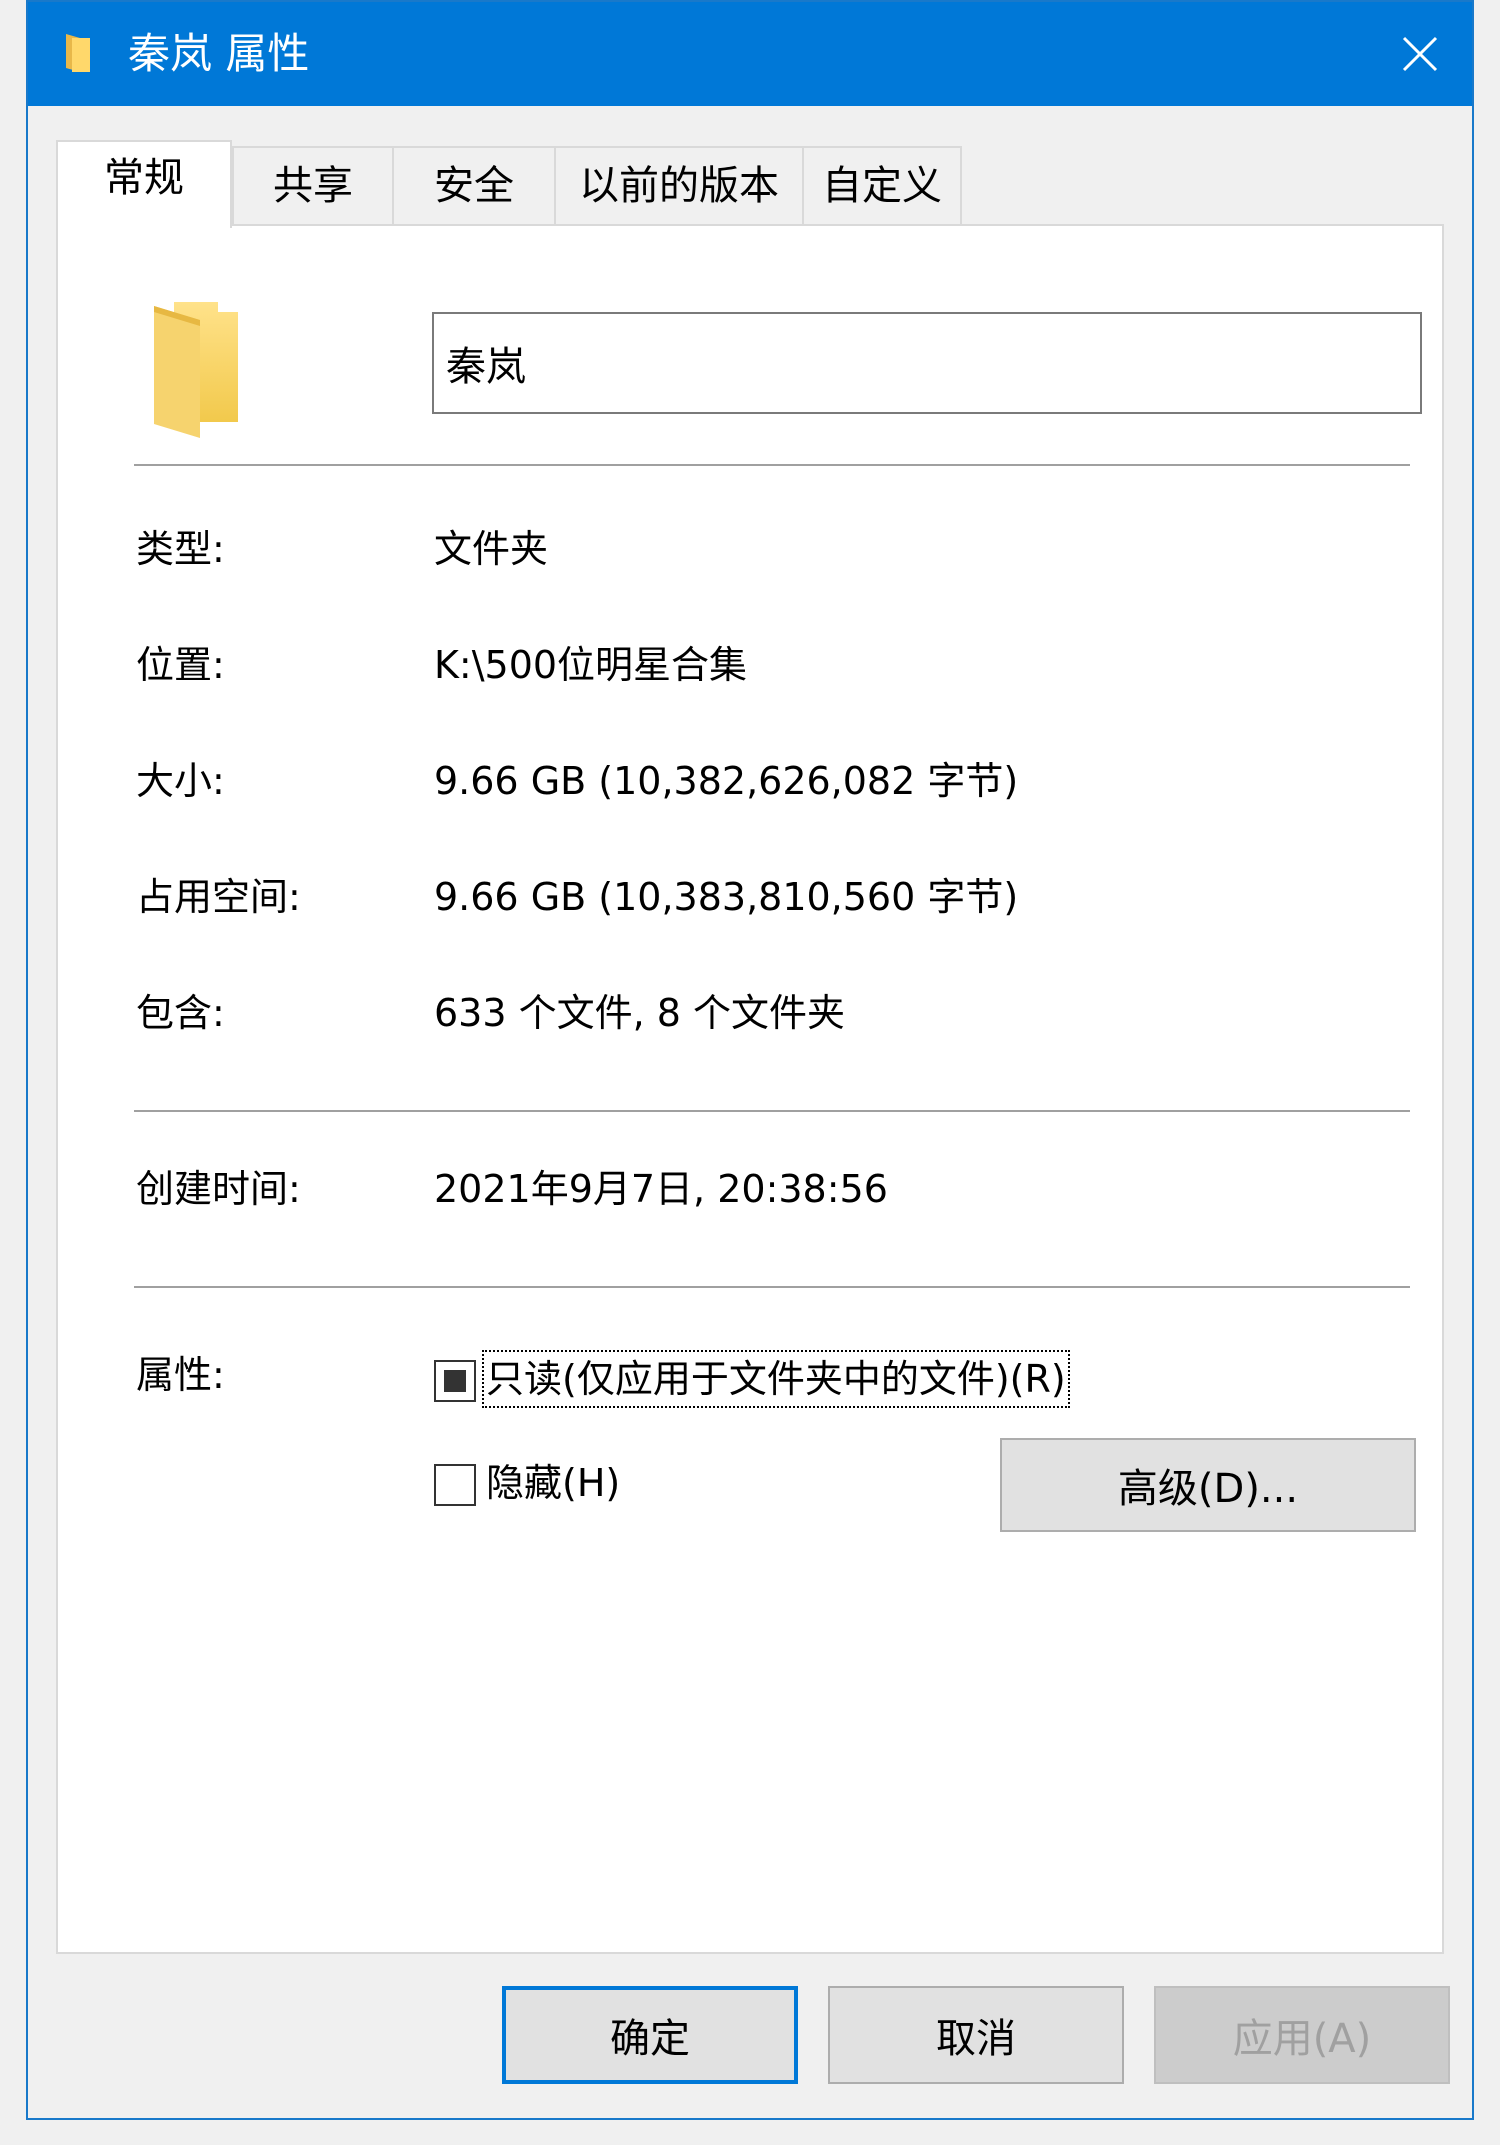  I want to click on close-button, so click(1420, 54).